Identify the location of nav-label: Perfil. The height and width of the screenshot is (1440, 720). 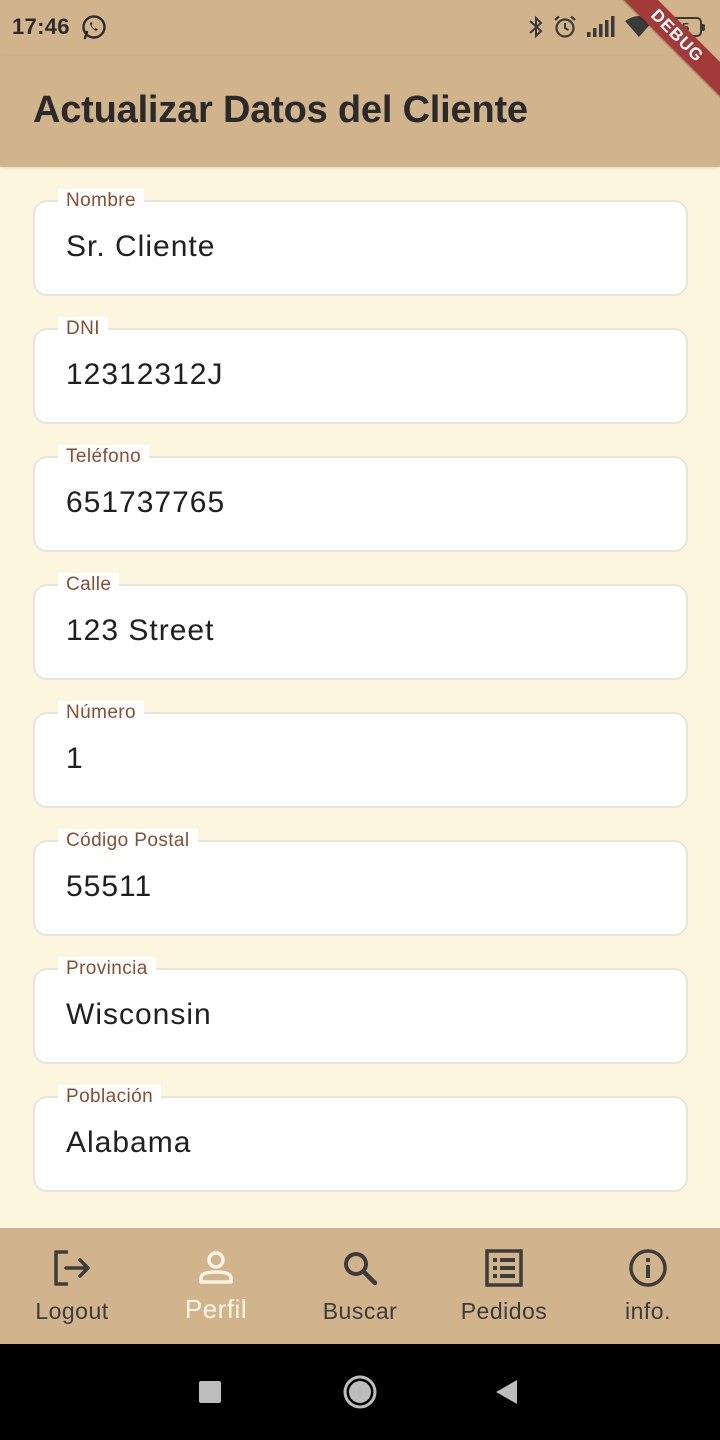
(216, 1309).